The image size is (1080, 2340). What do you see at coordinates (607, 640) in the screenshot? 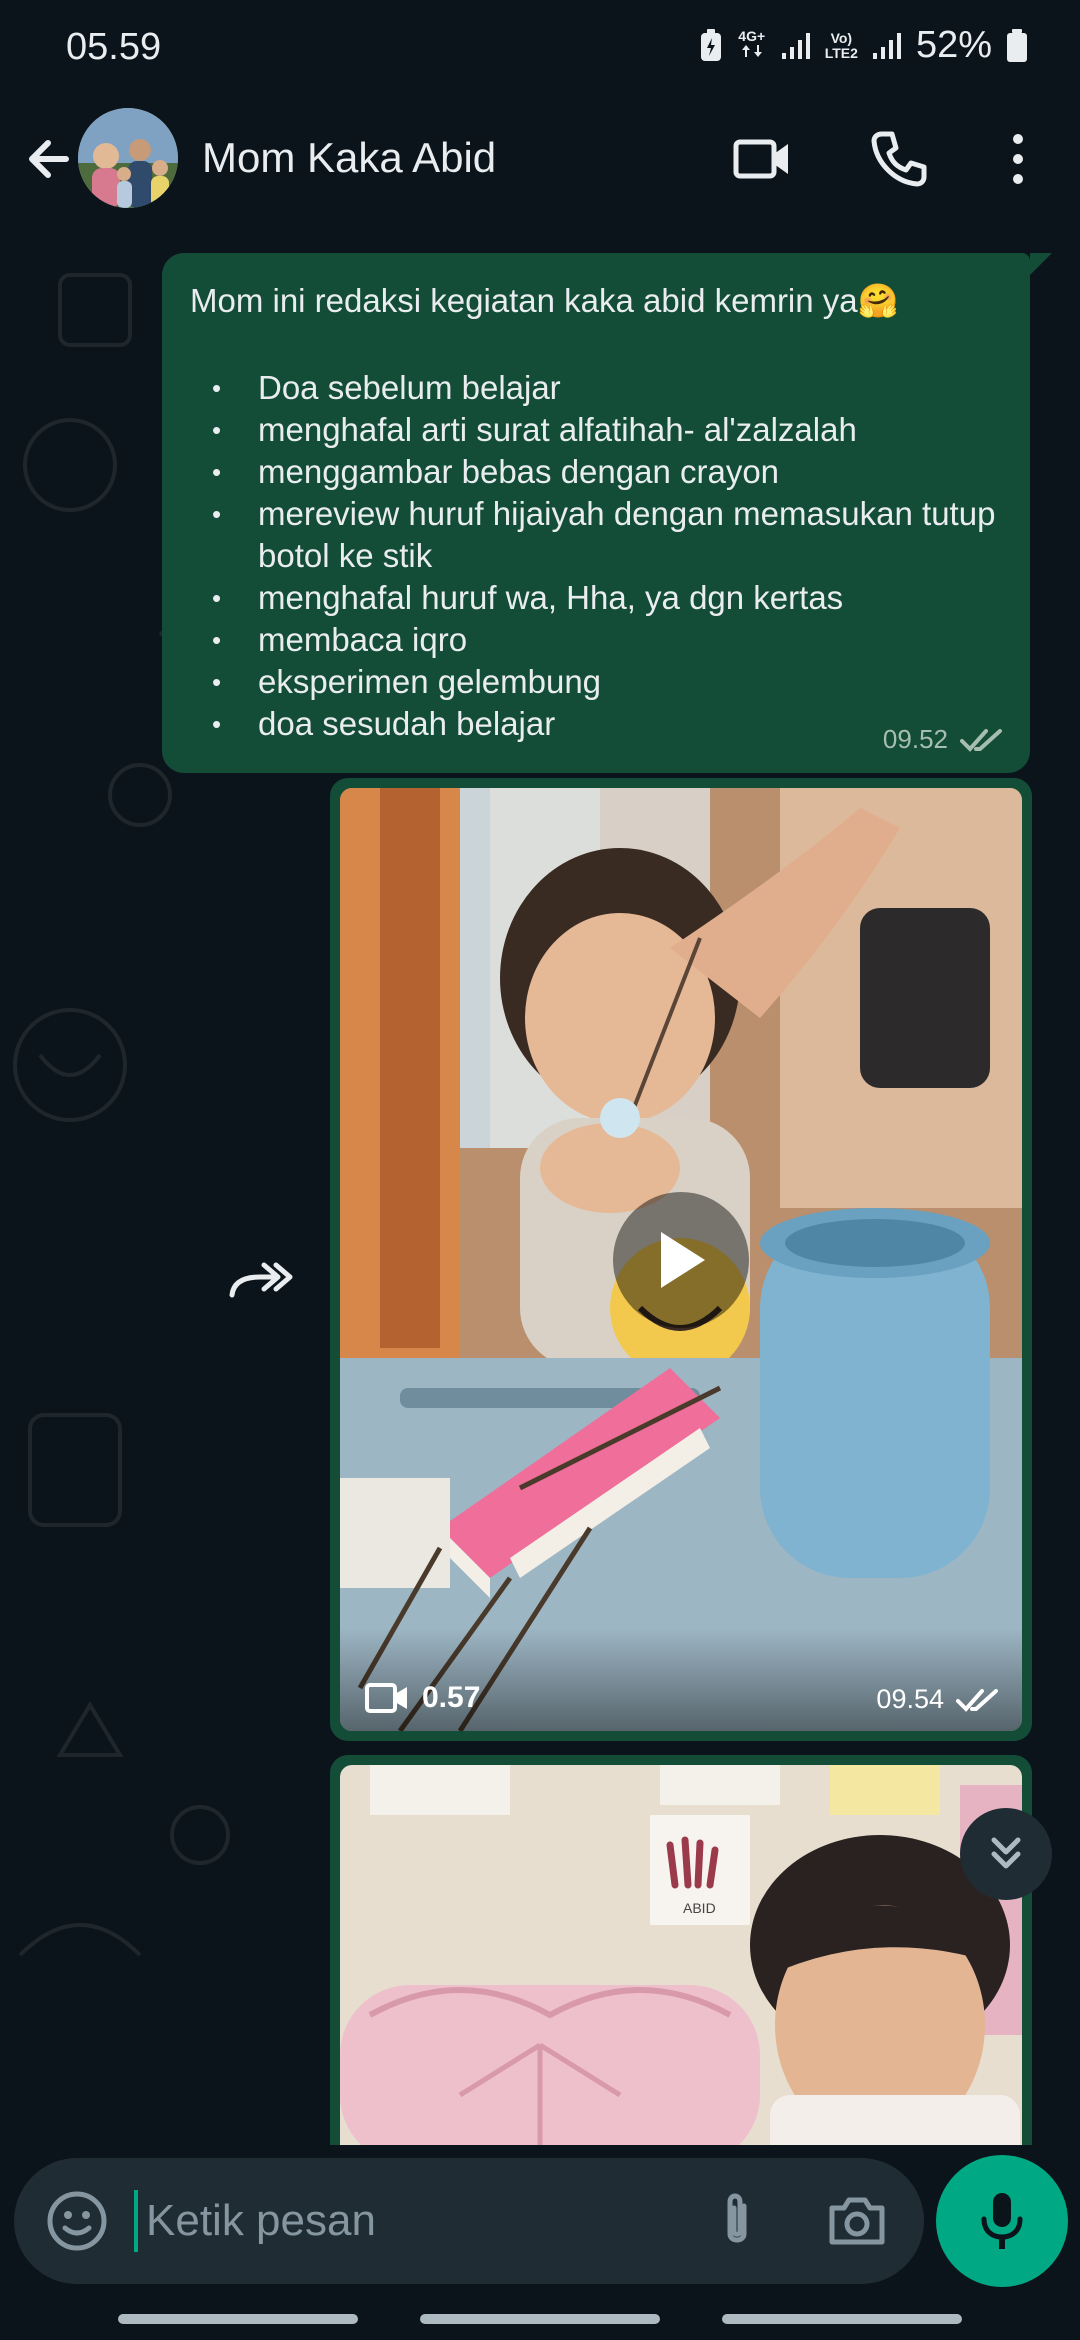
I see `list-item: membaca iqro` at bounding box center [607, 640].